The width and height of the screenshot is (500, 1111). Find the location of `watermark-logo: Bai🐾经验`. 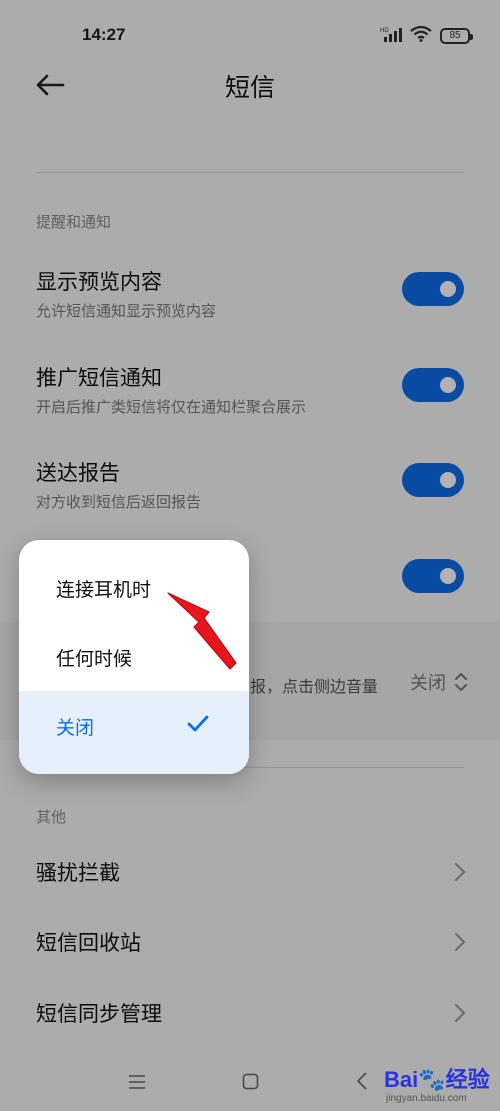

watermark-logo: Bai🐾经验 is located at coordinates (437, 1079).